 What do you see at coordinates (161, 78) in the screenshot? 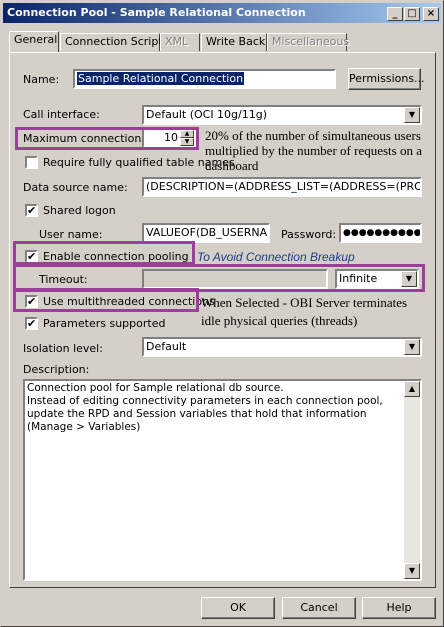
I see `name-value: Sample Relational Connection` at bounding box center [161, 78].